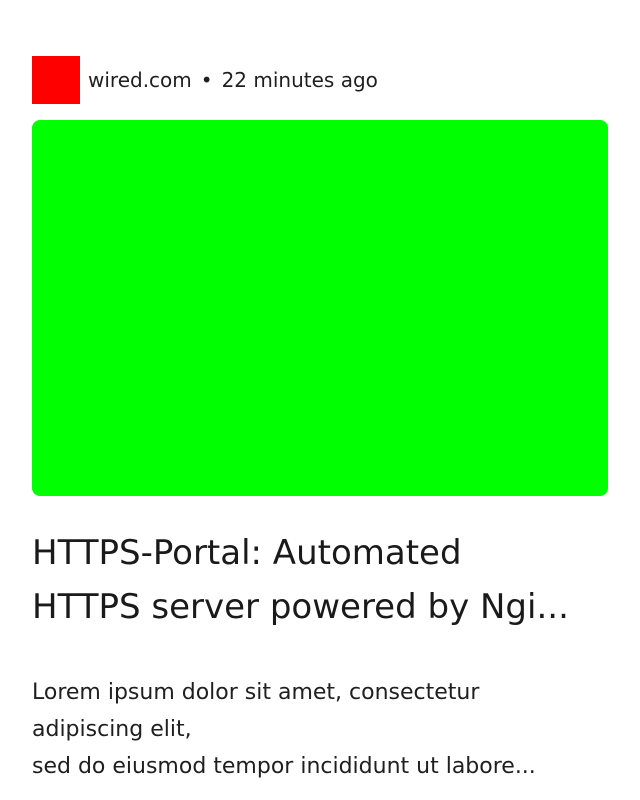 The width and height of the screenshot is (640, 800). What do you see at coordinates (112, 729) in the screenshot?
I see `summary-line: adipiscing elit,` at bounding box center [112, 729].